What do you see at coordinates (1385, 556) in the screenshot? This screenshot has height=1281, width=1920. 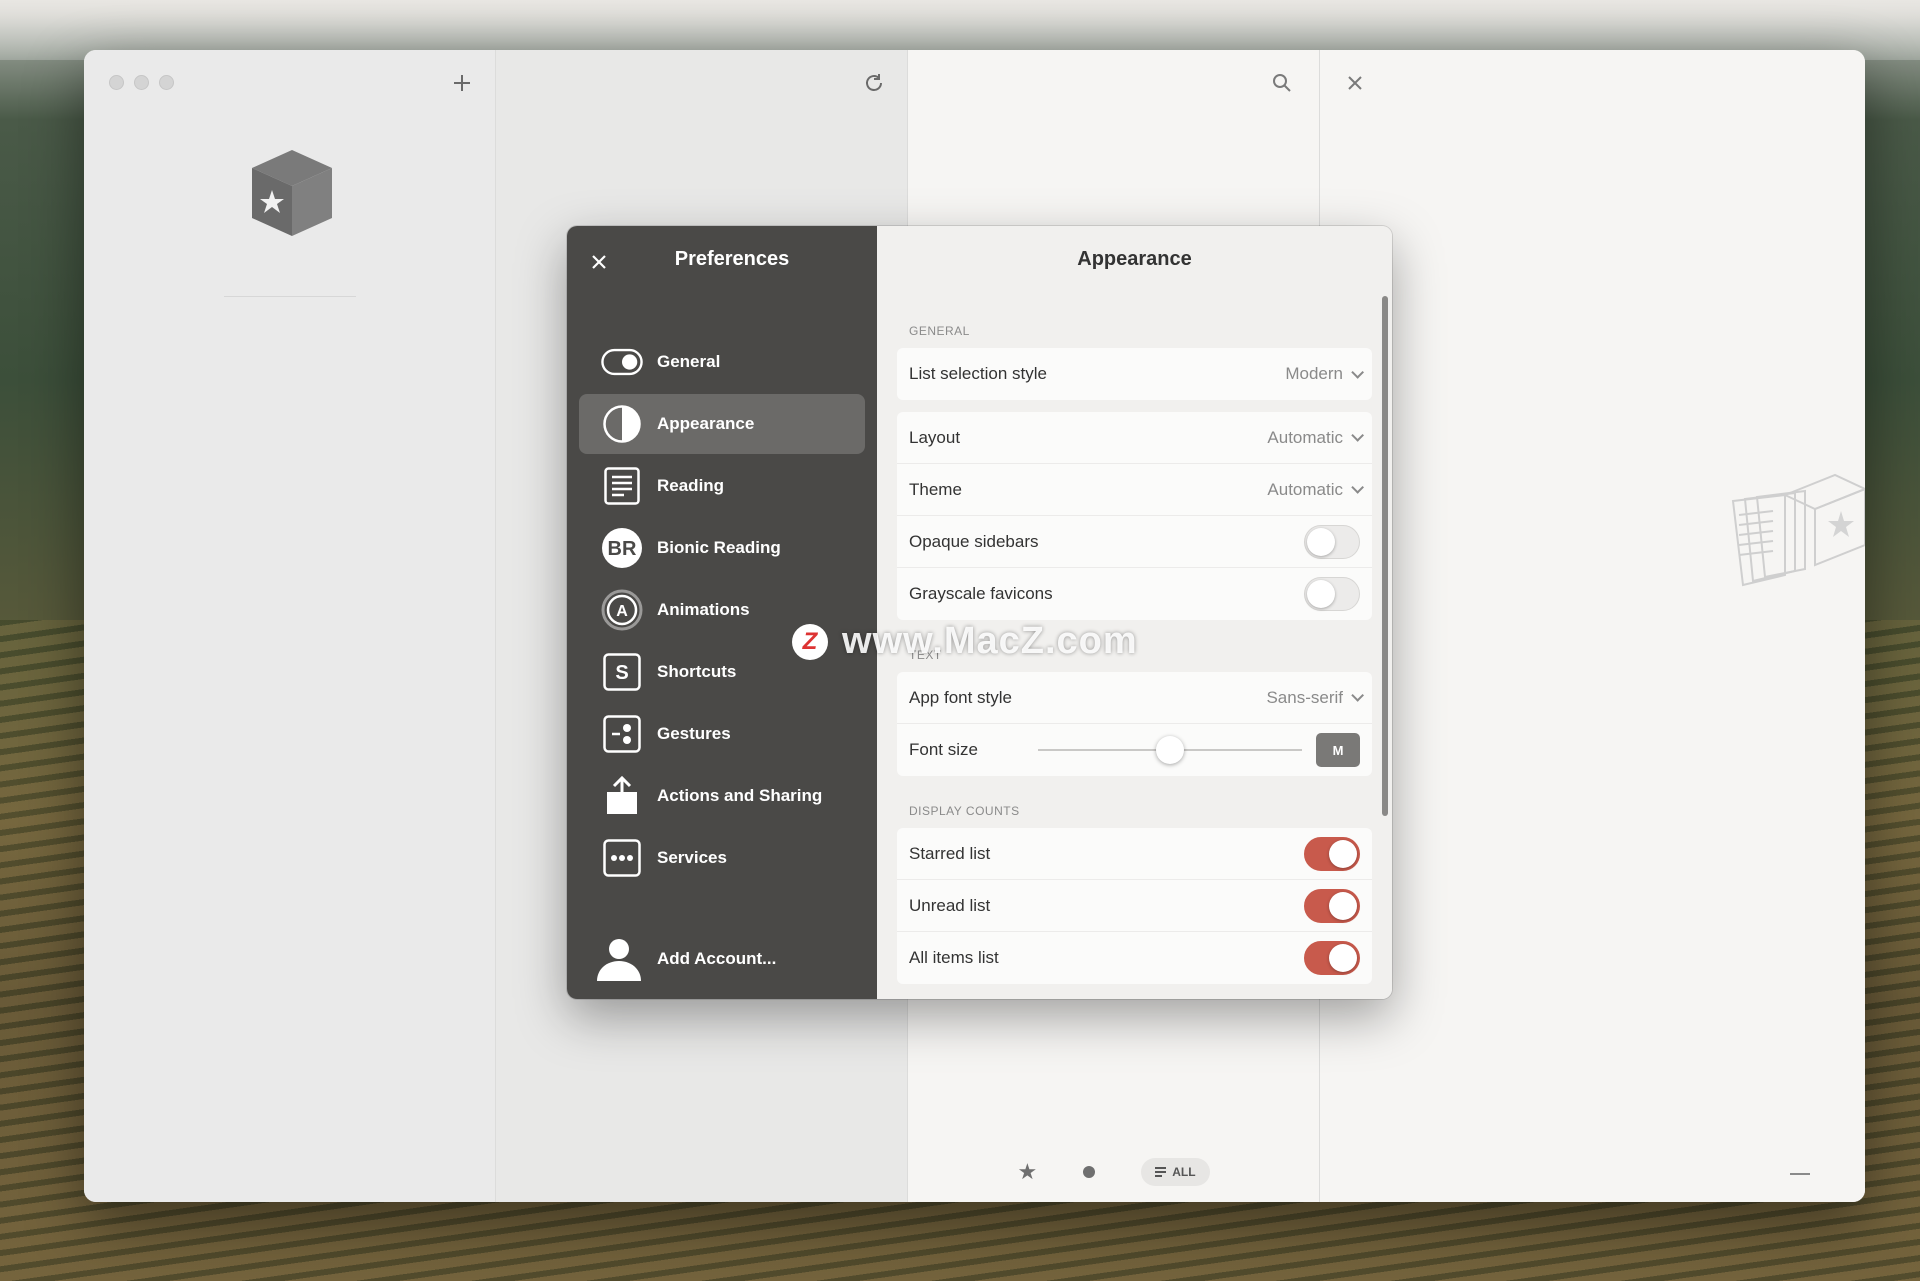 I see `scrollbar` at bounding box center [1385, 556].